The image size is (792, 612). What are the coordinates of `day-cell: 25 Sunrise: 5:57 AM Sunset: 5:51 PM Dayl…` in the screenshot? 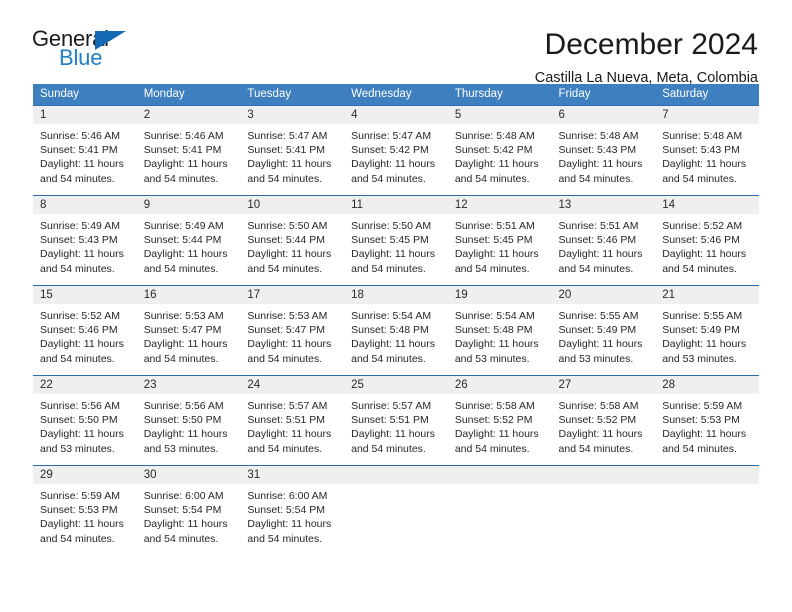 It's located at (396, 420).